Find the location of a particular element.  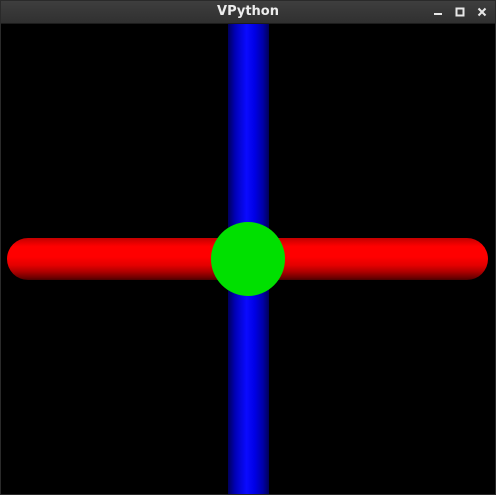

green-sphere is located at coordinates (248, 259).